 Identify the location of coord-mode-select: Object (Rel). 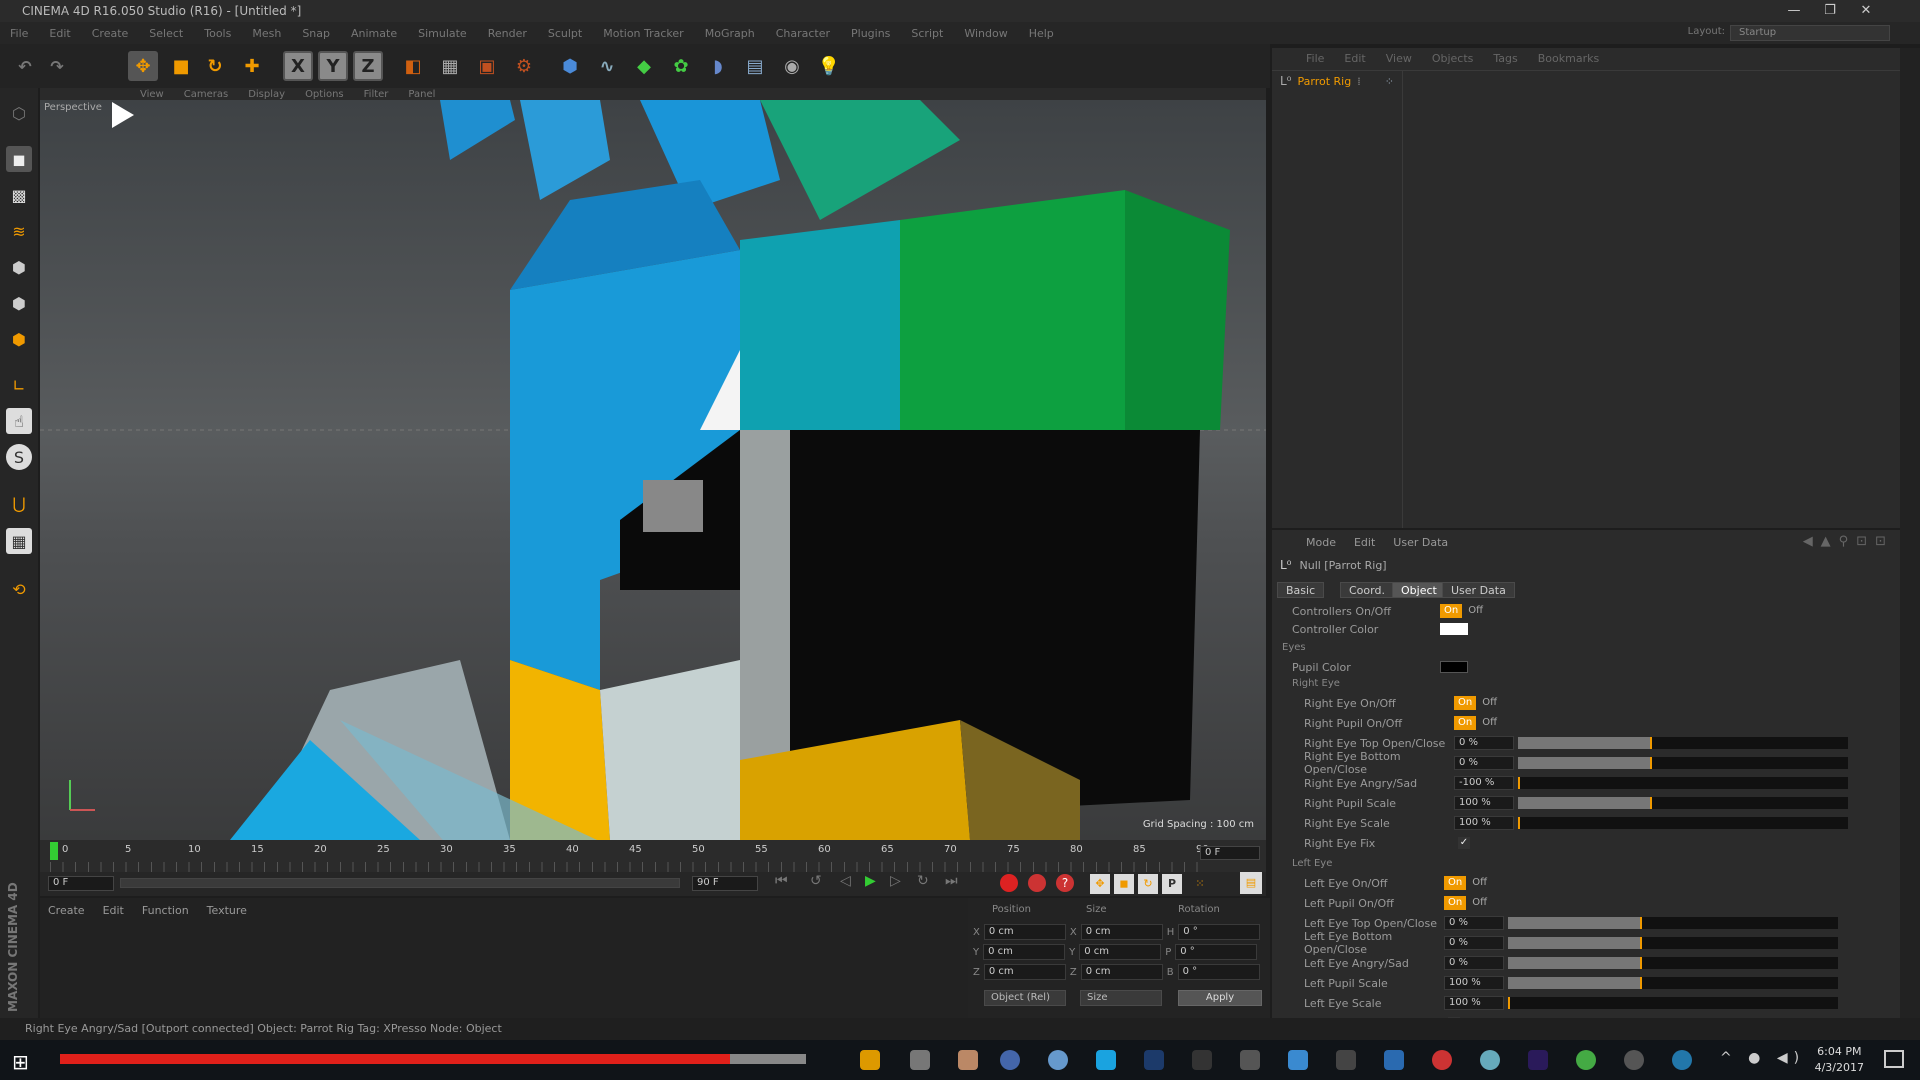
(1025, 998).